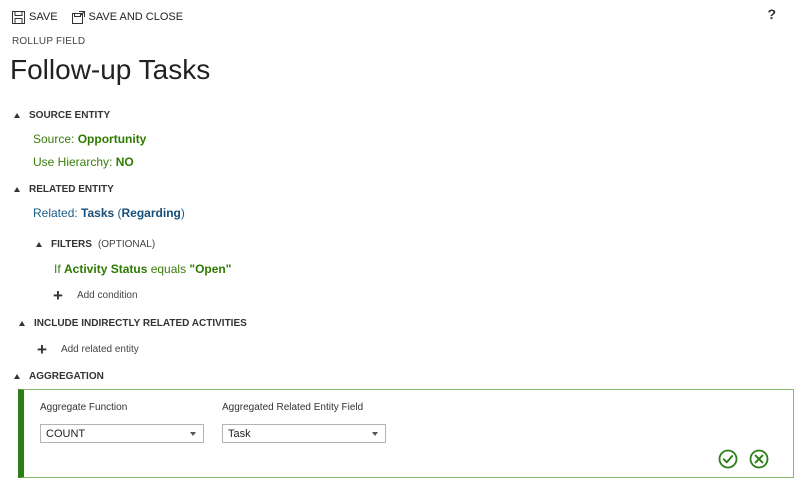  I want to click on source-entity-header: SOURCE ENTITY, so click(62, 115).